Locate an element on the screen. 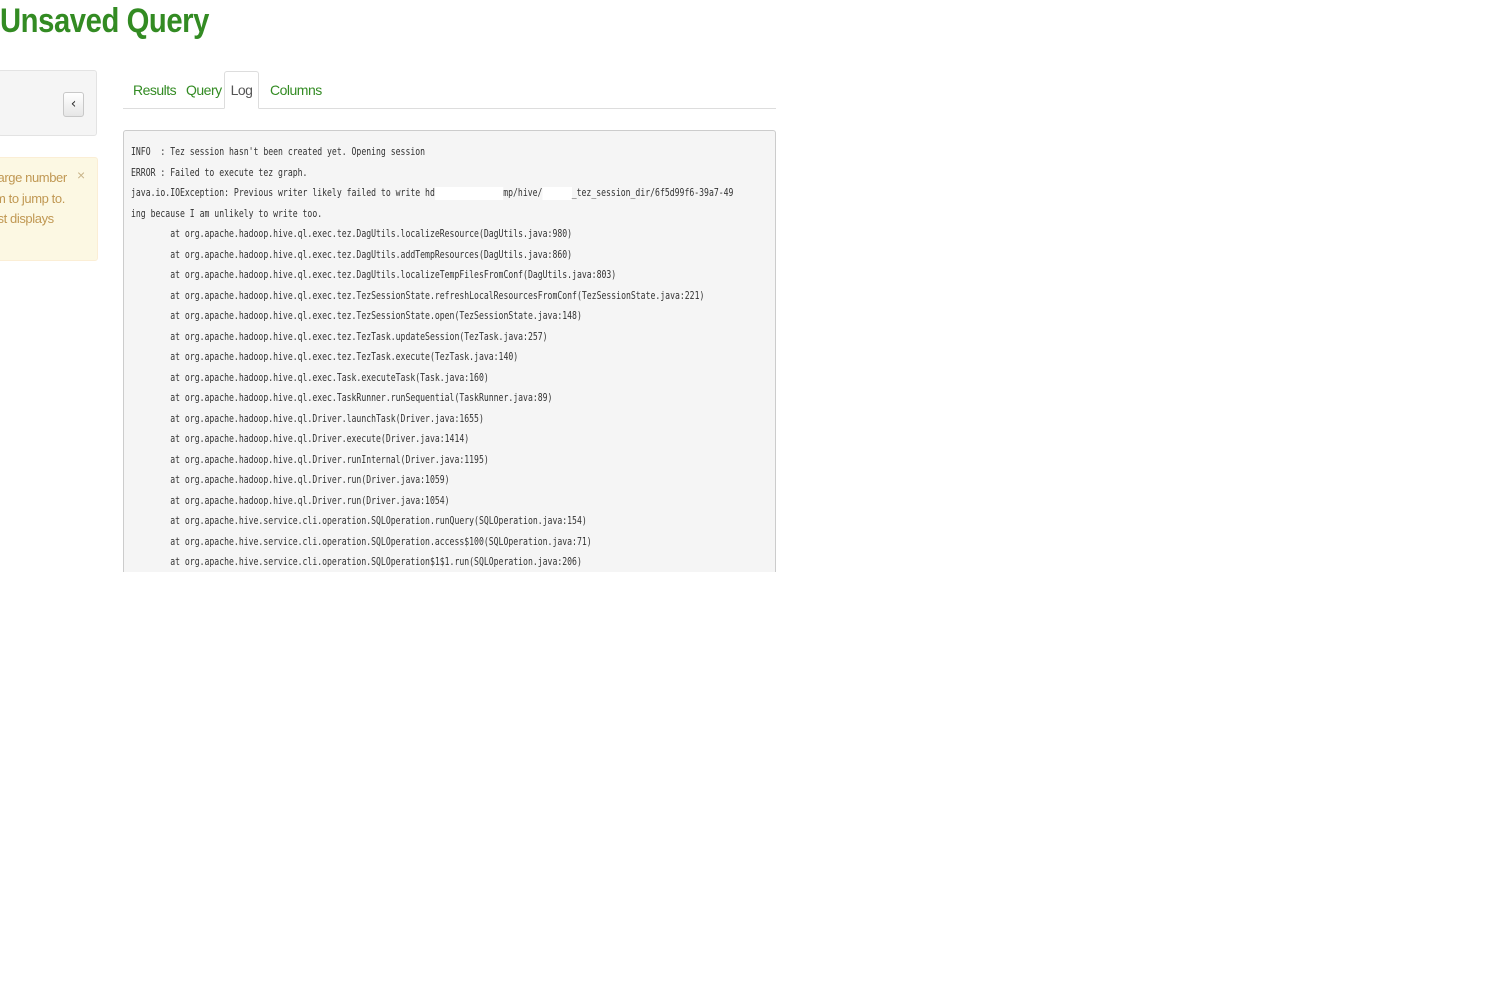 Image resolution: width=1510 pixels, height=1008 pixels. chevron-left-icon: ‹ is located at coordinates (73, 104).